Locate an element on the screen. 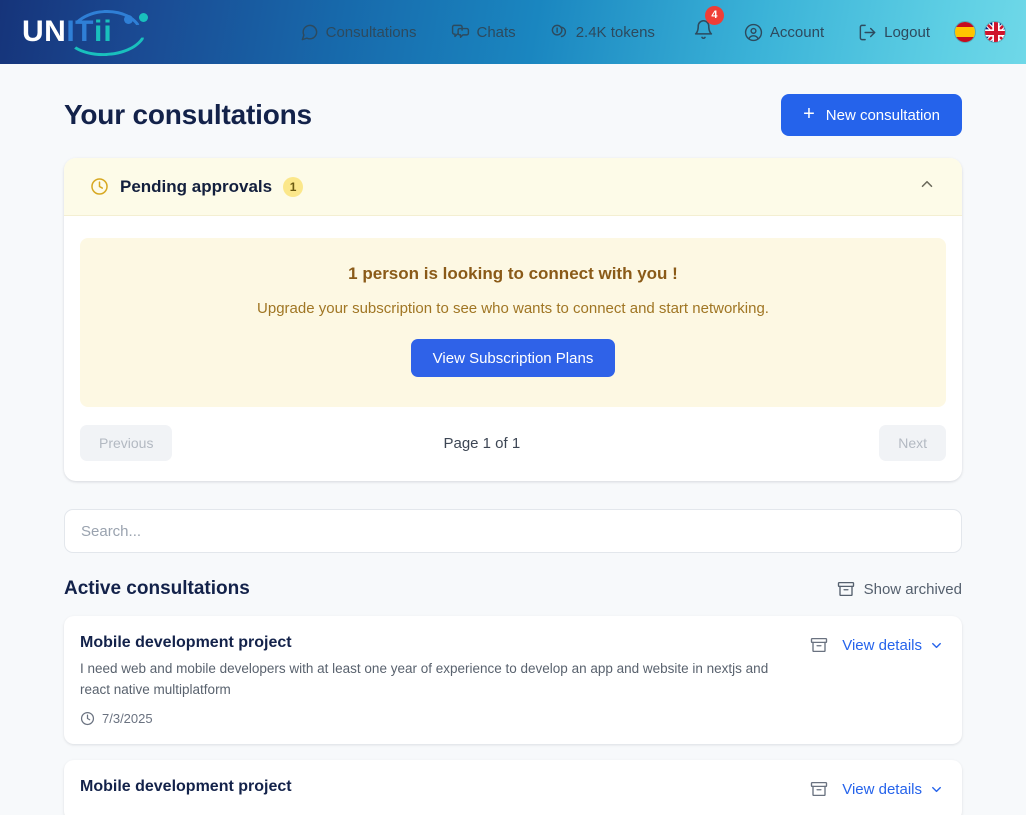 This screenshot has width=1026, height=815. pending-approvals-count-badge: 1 is located at coordinates (293, 186).